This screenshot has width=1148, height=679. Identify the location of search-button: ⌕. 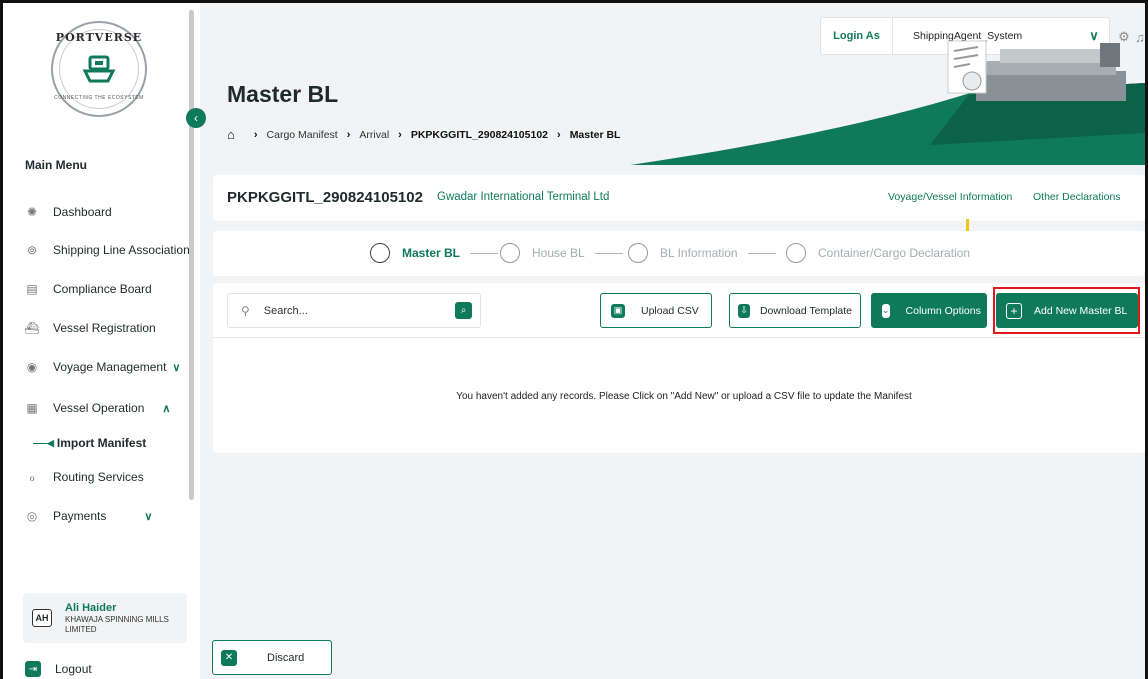
(463, 310).